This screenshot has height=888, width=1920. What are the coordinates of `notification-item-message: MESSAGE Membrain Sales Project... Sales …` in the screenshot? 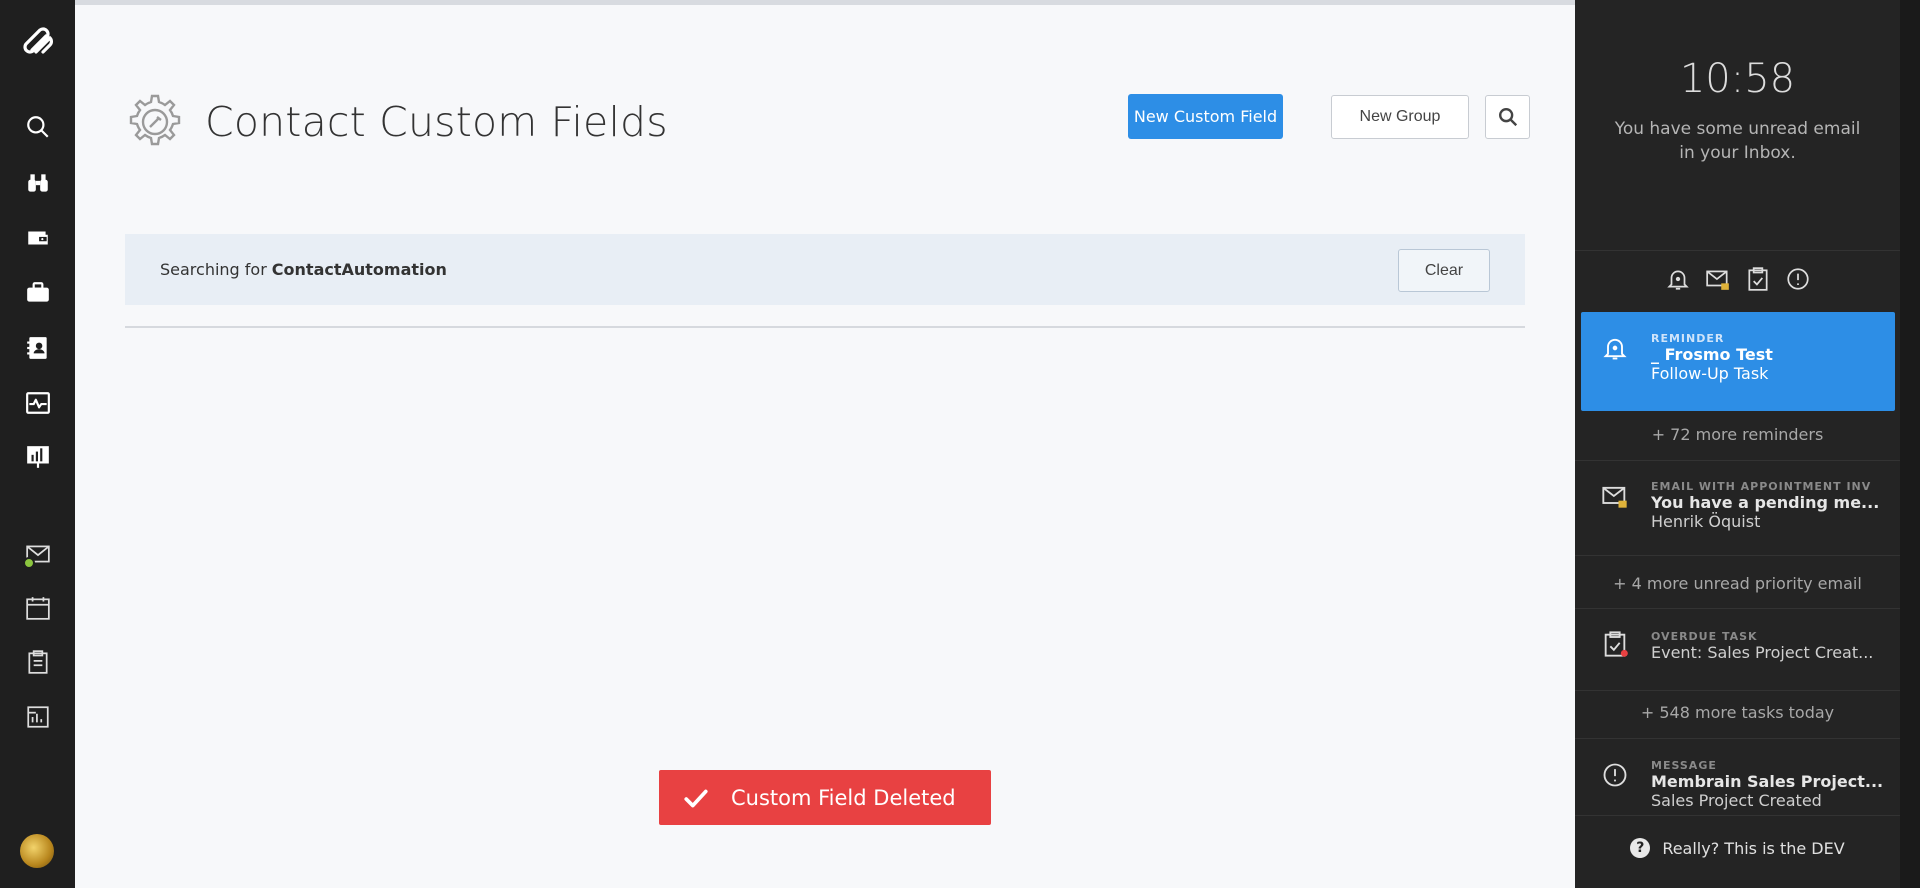 It's located at (1738, 786).